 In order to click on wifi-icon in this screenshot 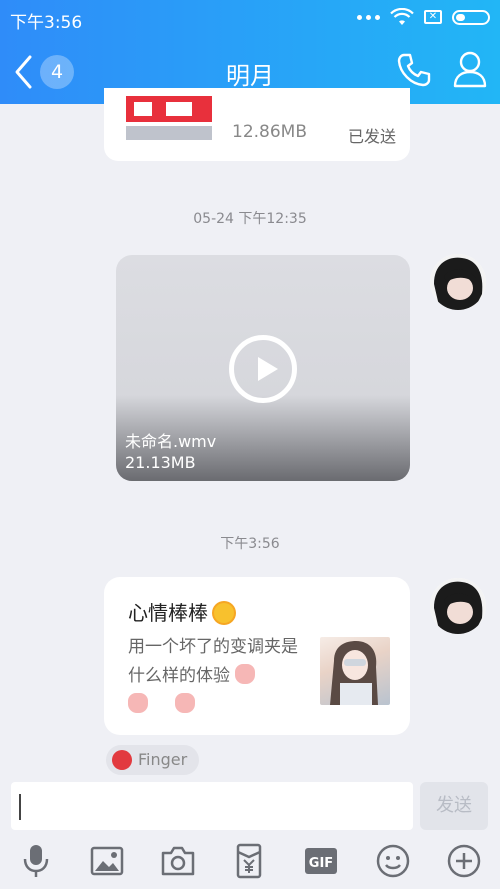, I will do `click(402, 16)`.